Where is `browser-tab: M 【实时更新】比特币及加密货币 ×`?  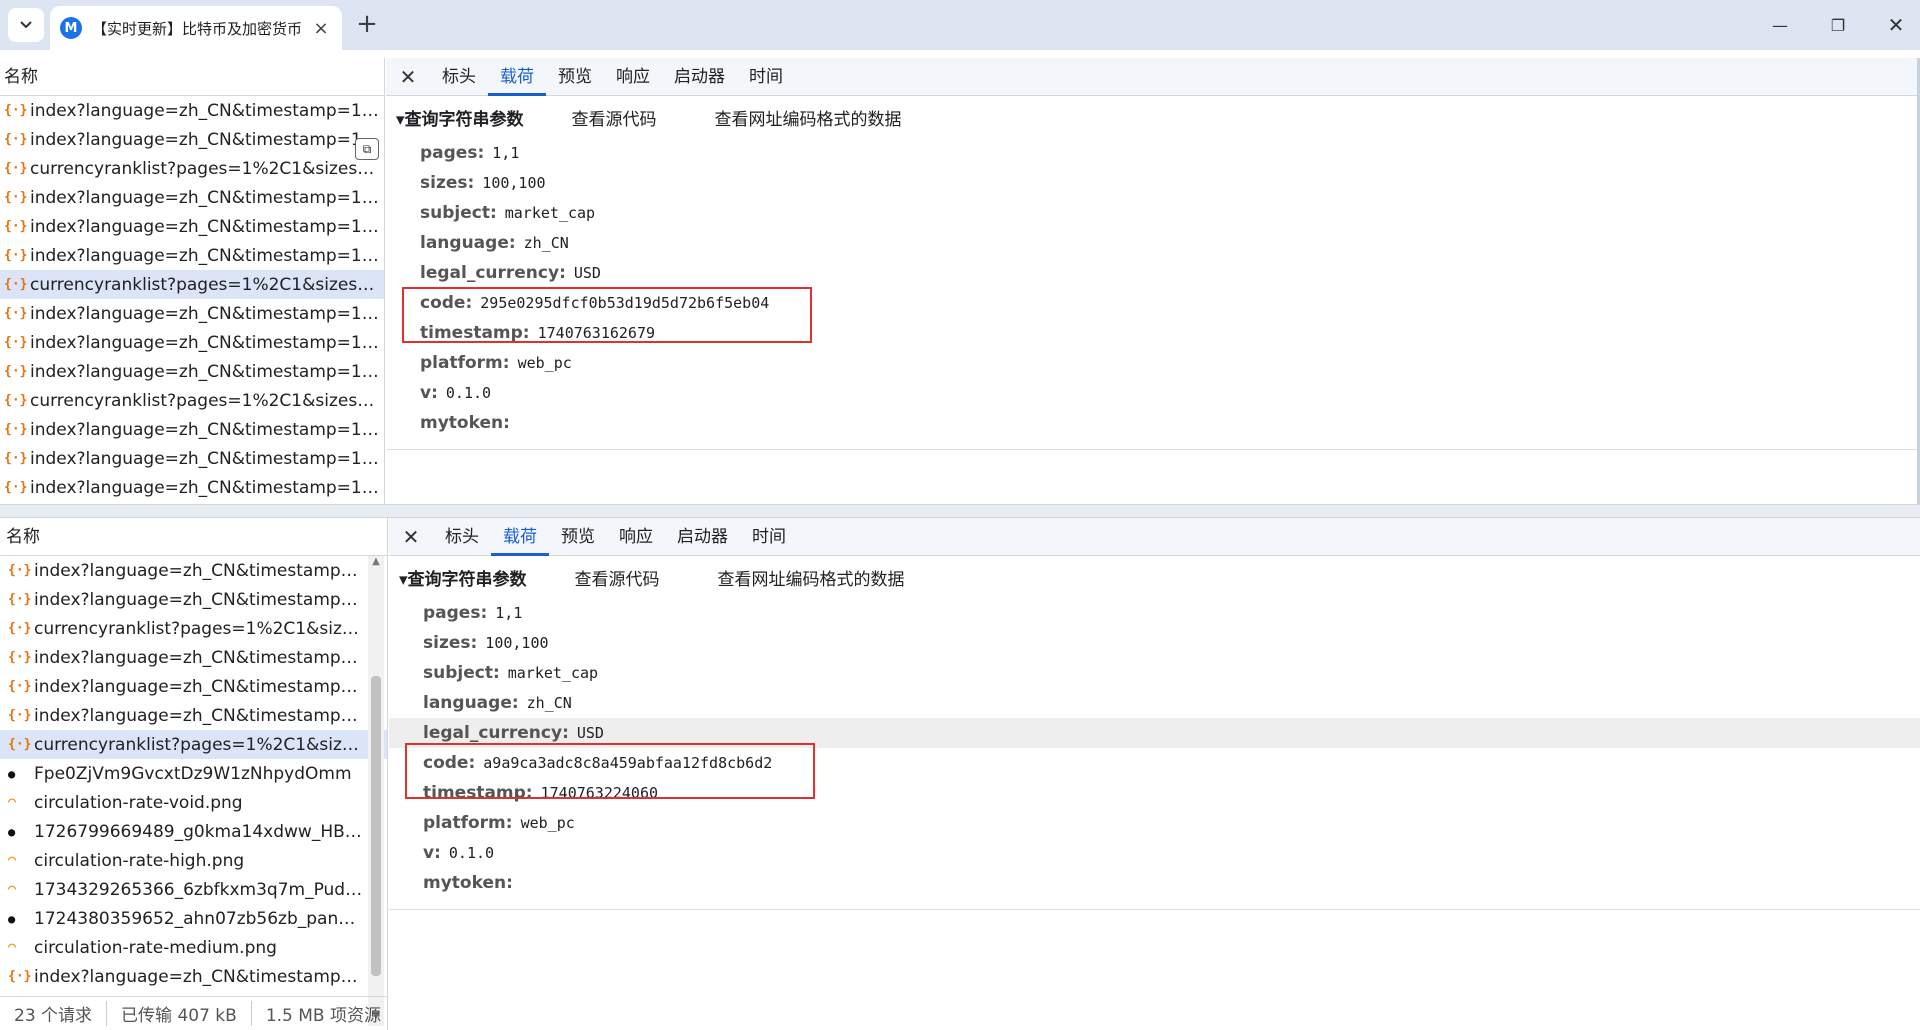 browser-tab: M 【实时更新】比特币及加密货币 × is located at coordinates (196, 28).